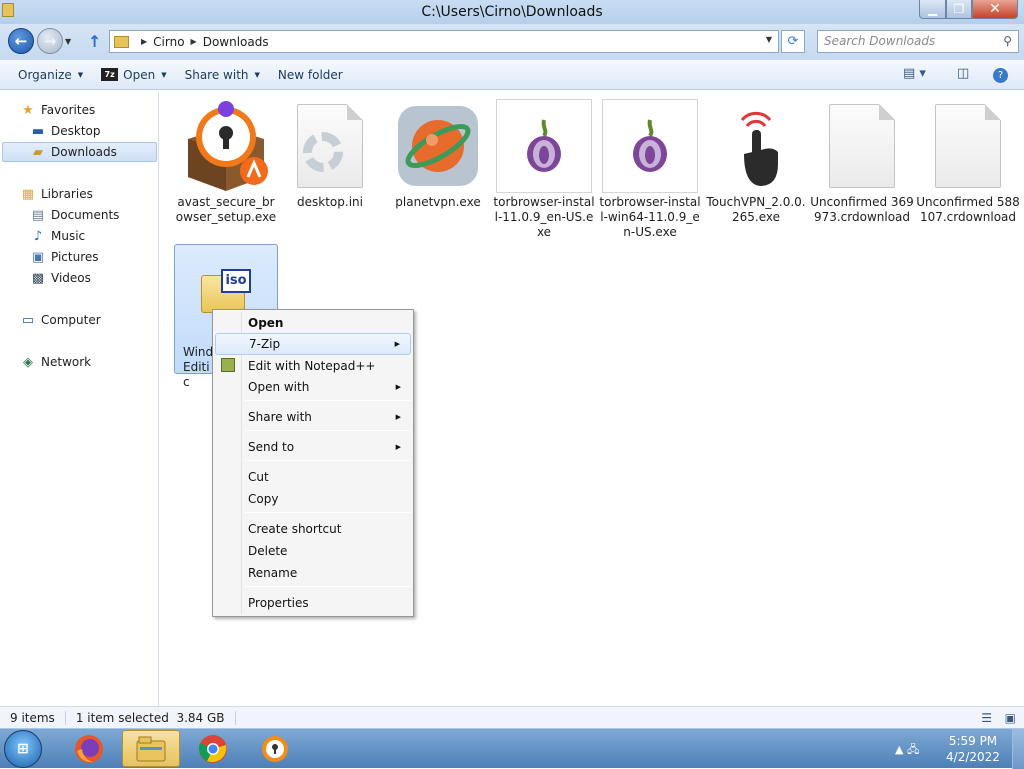  I want to click on tray-icons: ▲ 🖧, so click(907, 750).